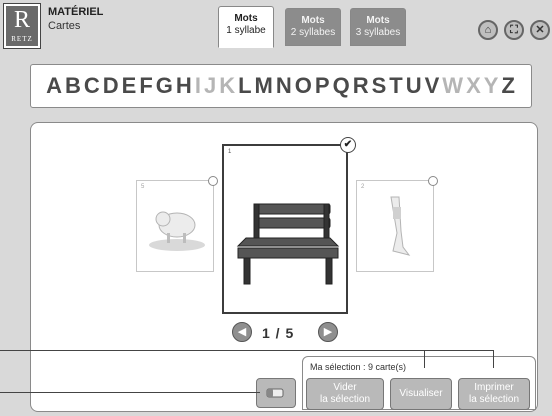 The image size is (552, 416). What do you see at coordinates (227, 86) in the screenshot?
I see `letter-k: K` at bounding box center [227, 86].